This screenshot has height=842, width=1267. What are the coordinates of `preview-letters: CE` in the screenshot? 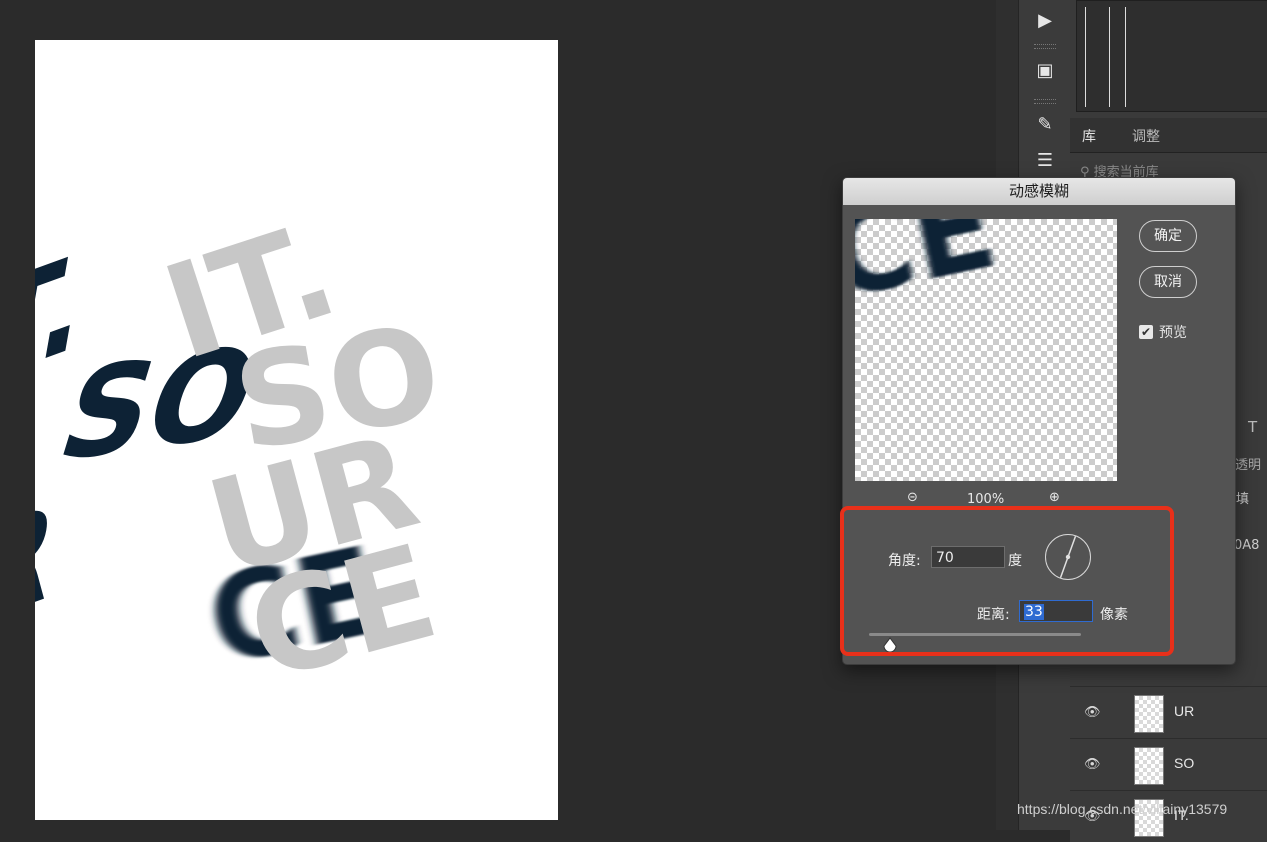 It's located at (931, 273).